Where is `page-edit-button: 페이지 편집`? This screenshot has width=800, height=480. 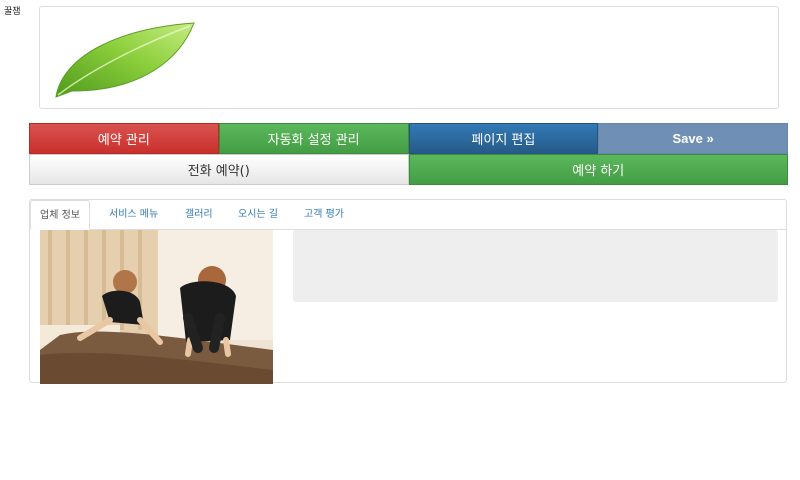
page-edit-button: 페이지 편집 is located at coordinates (503, 138).